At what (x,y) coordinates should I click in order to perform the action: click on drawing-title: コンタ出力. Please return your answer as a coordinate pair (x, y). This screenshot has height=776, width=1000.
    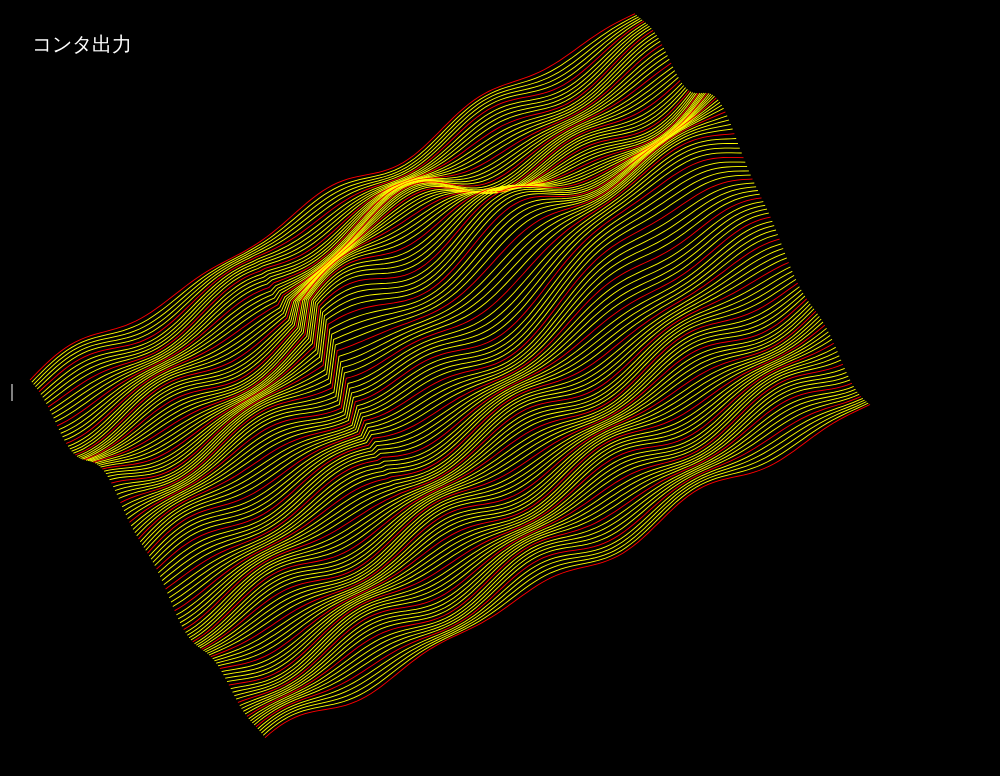
    Looking at the image, I should click on (82, 44).